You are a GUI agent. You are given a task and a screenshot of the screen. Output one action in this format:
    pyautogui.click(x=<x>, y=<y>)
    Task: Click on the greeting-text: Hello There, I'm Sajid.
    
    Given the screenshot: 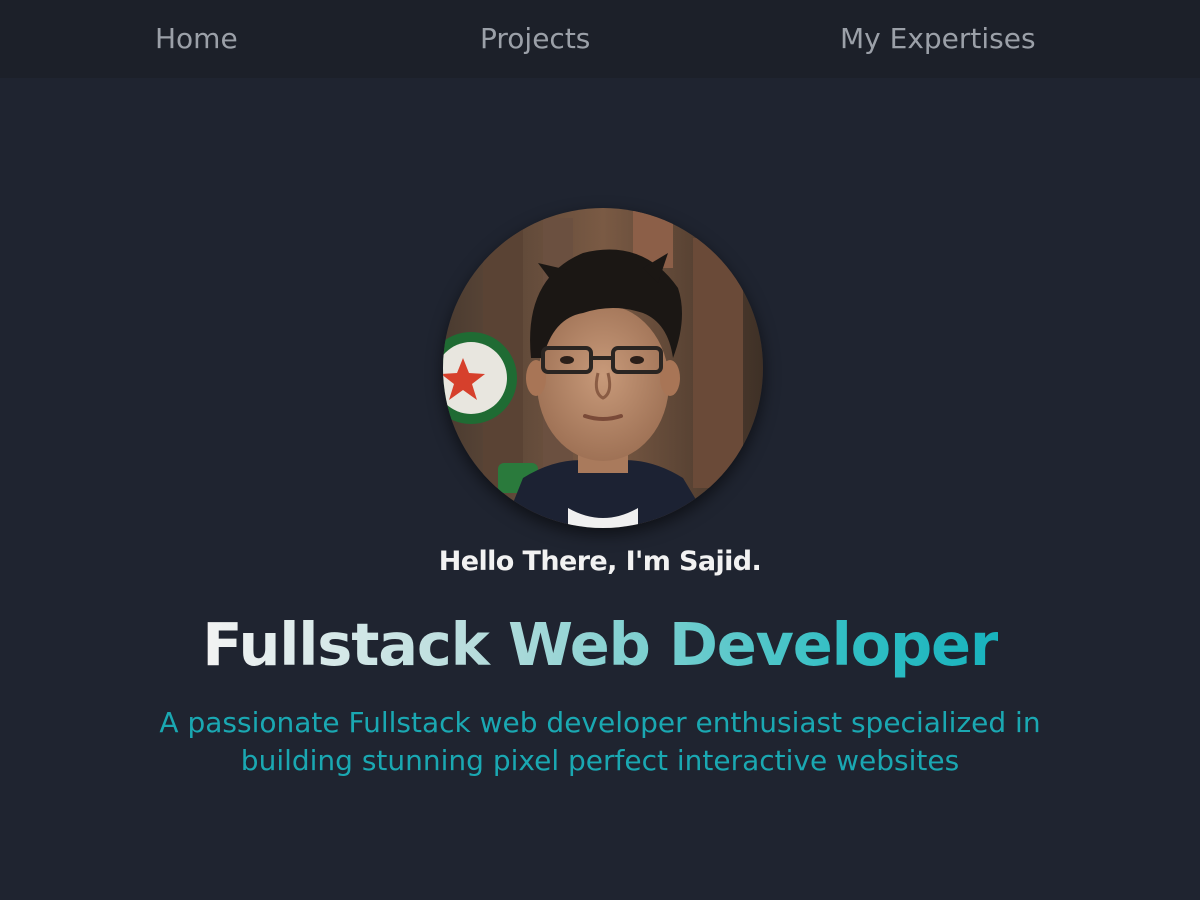 What is the action you would take?
    pyautogui.click(x=600, y=561)
    